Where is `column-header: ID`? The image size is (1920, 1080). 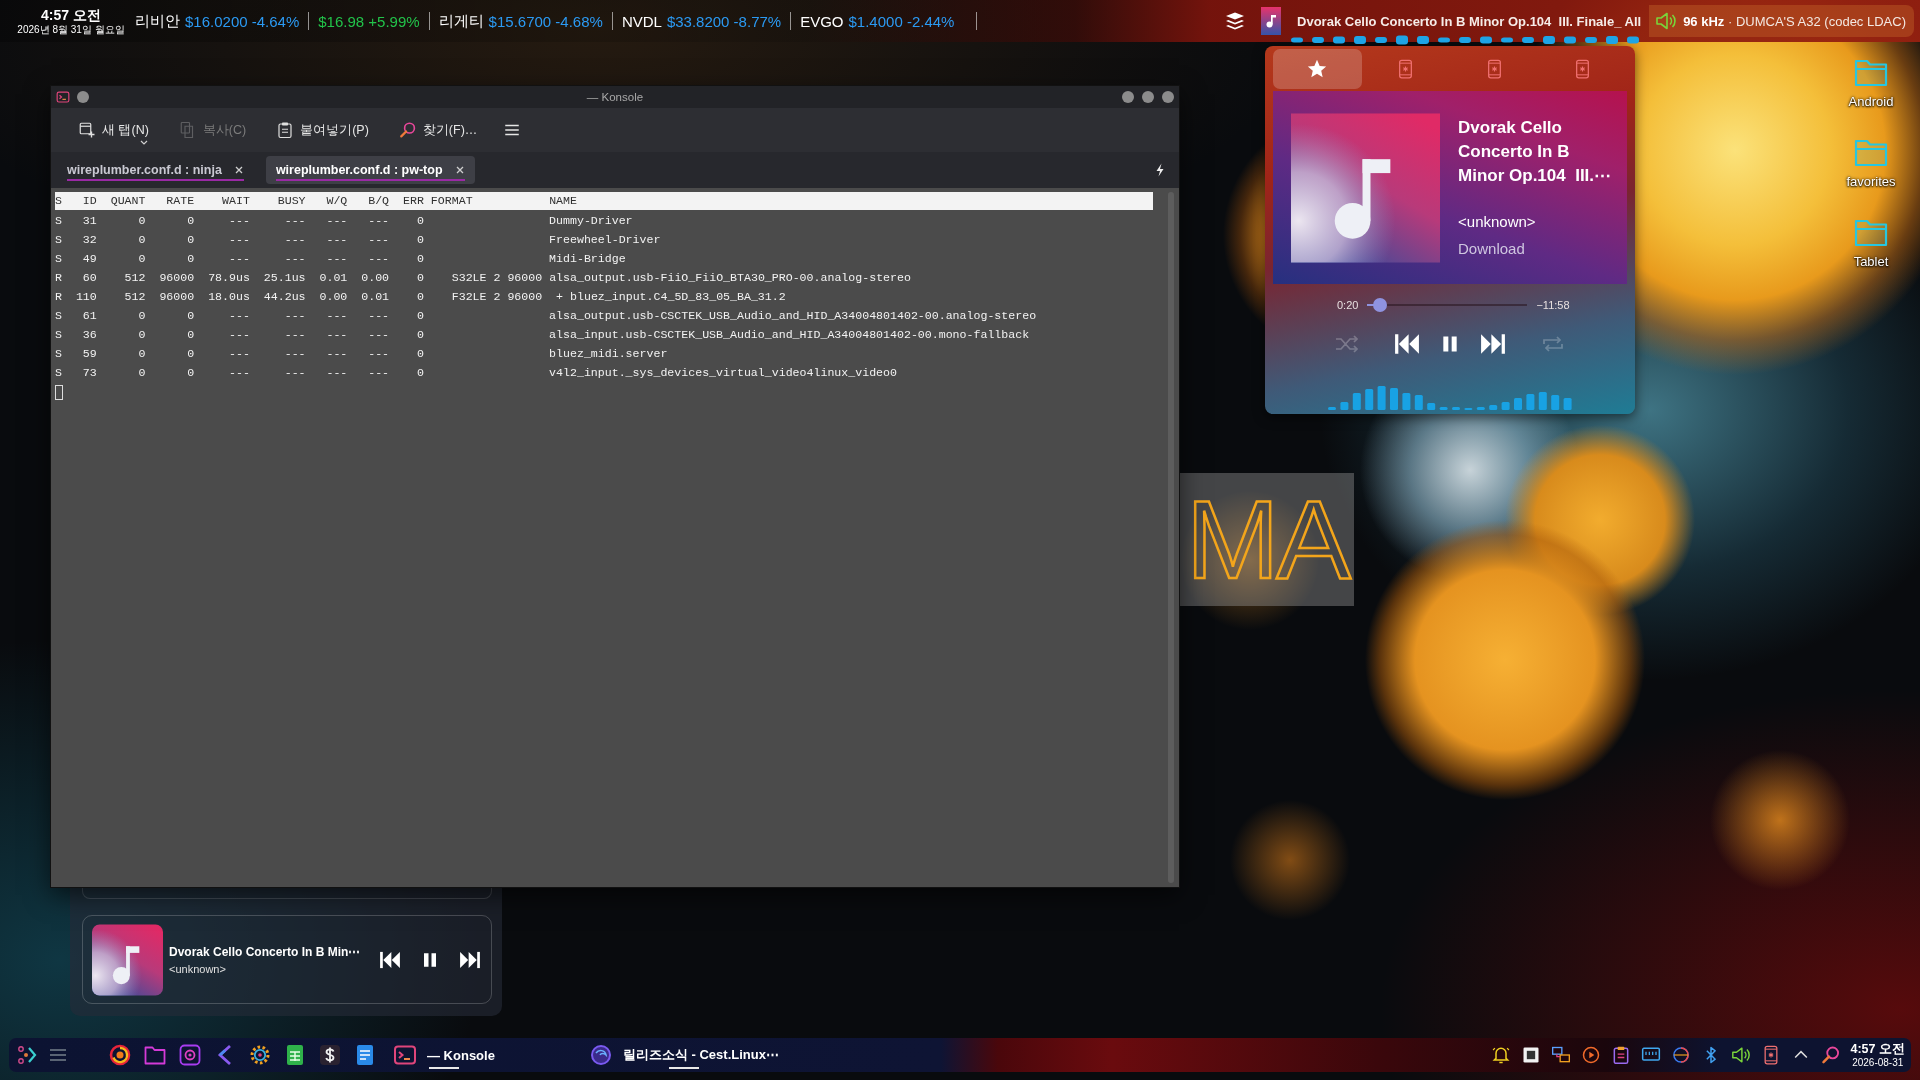
column-header: ID is located at coordinates (89, 200).